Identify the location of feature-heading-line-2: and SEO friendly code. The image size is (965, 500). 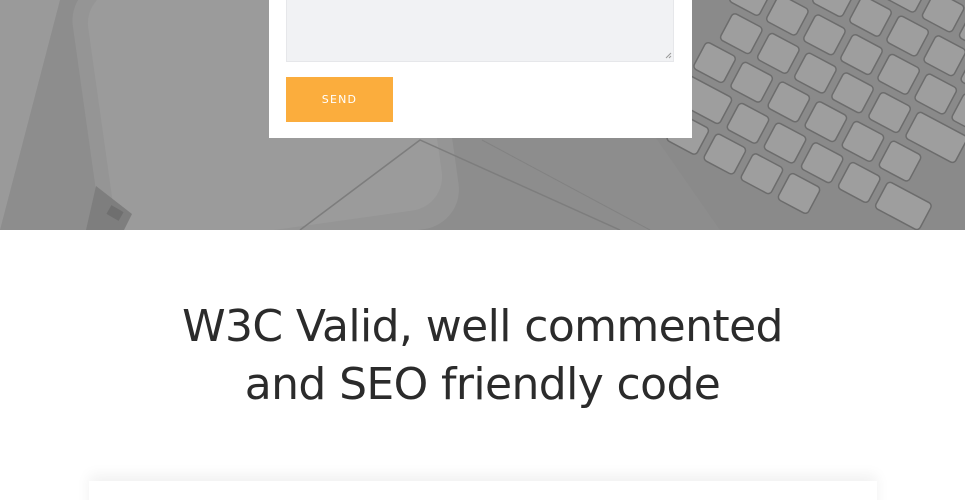
(482, 384).